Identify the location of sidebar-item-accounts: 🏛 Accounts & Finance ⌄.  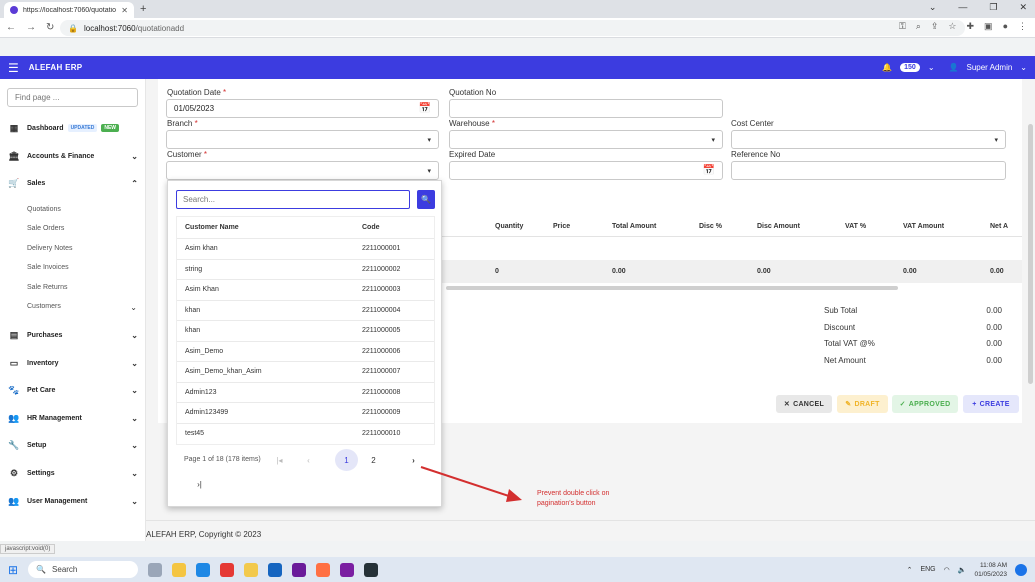
(73, 156).